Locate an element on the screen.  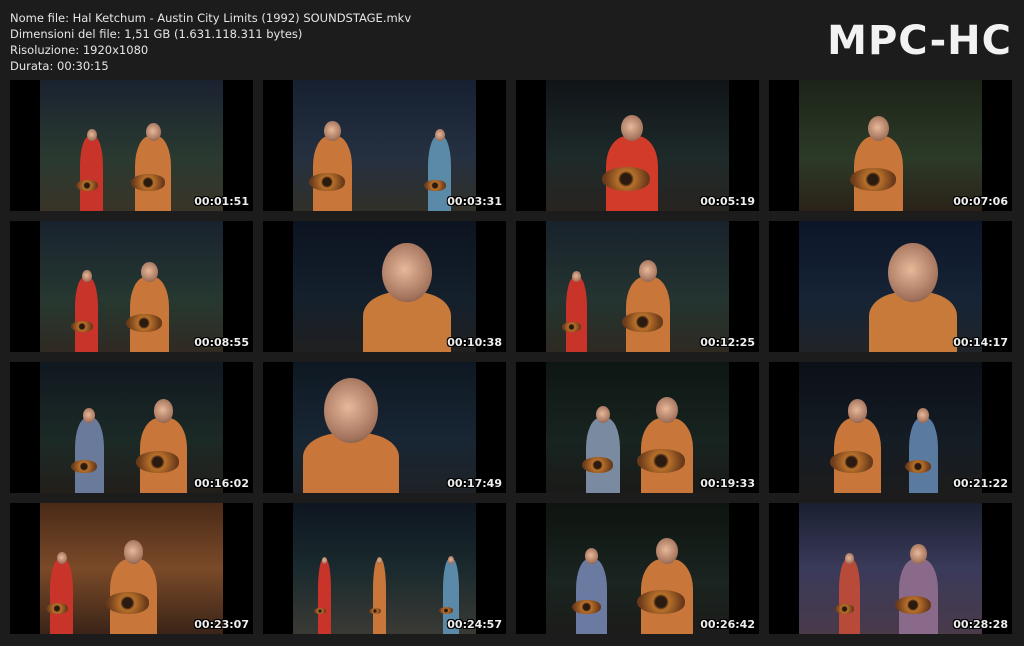
timestamp-label: 00:03:31 is located at coordinates (474, 201).